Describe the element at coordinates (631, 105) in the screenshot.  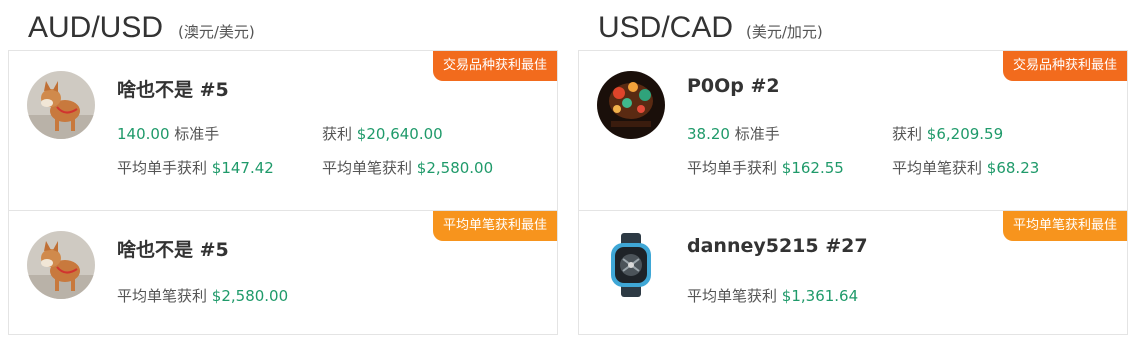
I see `lanterns-avatar-icon` at that location.